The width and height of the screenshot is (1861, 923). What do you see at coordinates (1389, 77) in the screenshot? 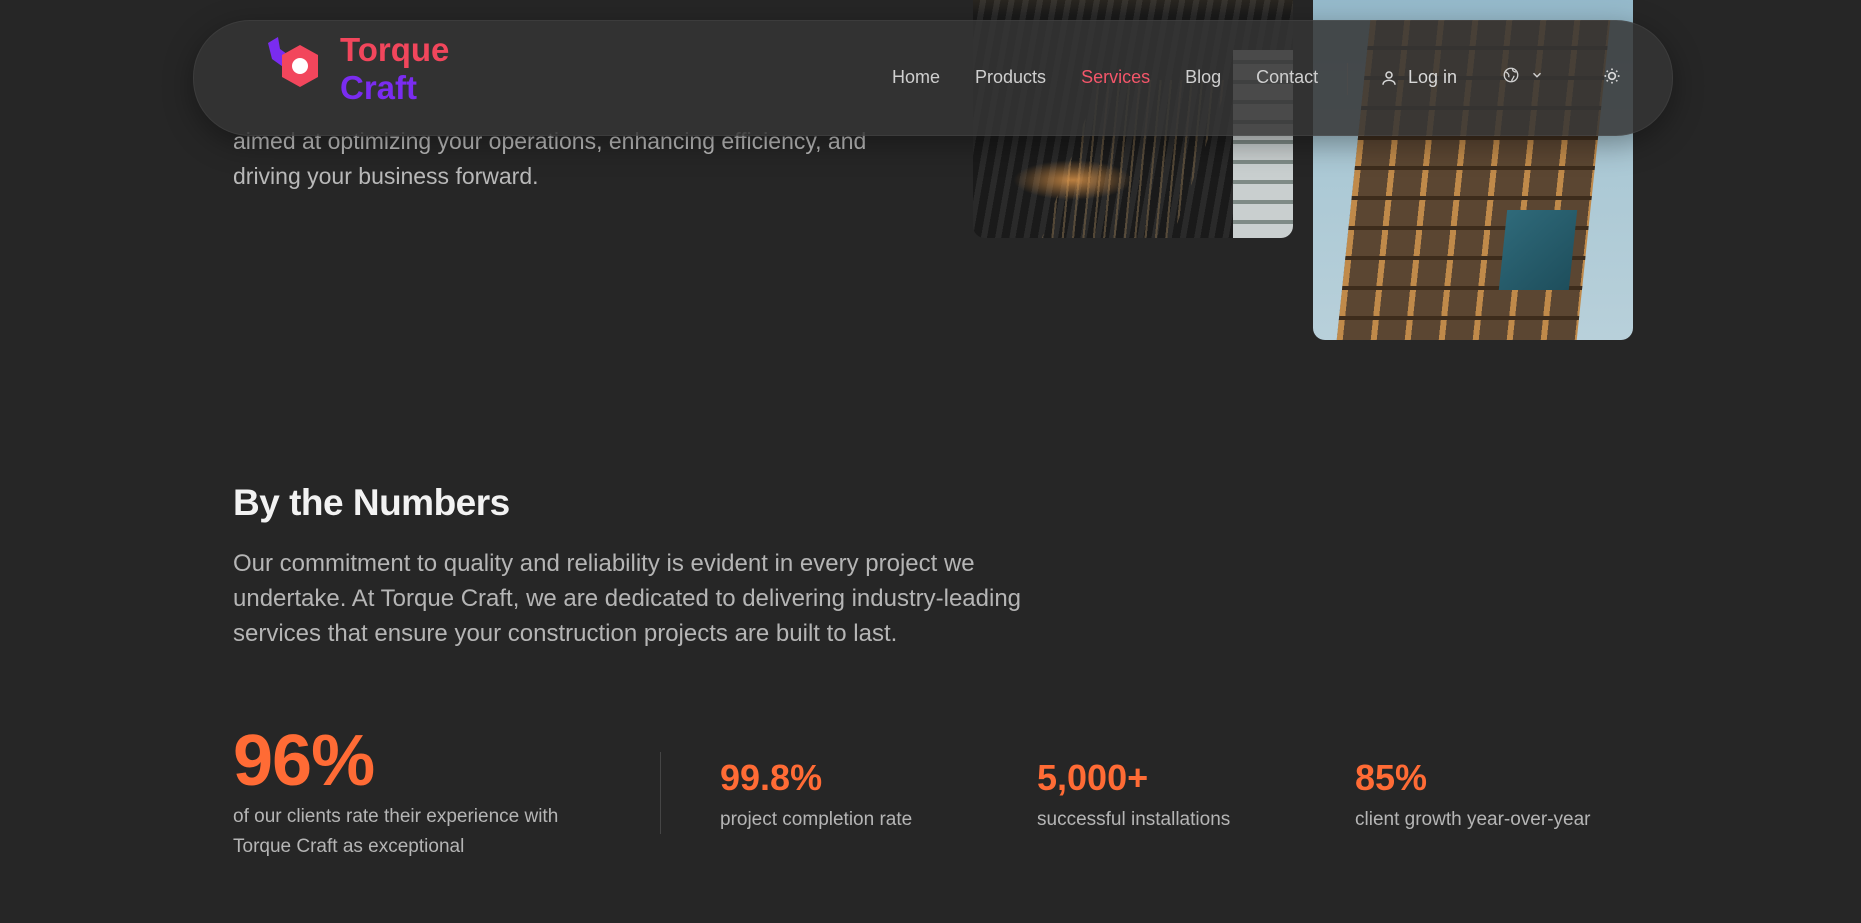
I see `user-icon` at bounding box center [1389, 77].